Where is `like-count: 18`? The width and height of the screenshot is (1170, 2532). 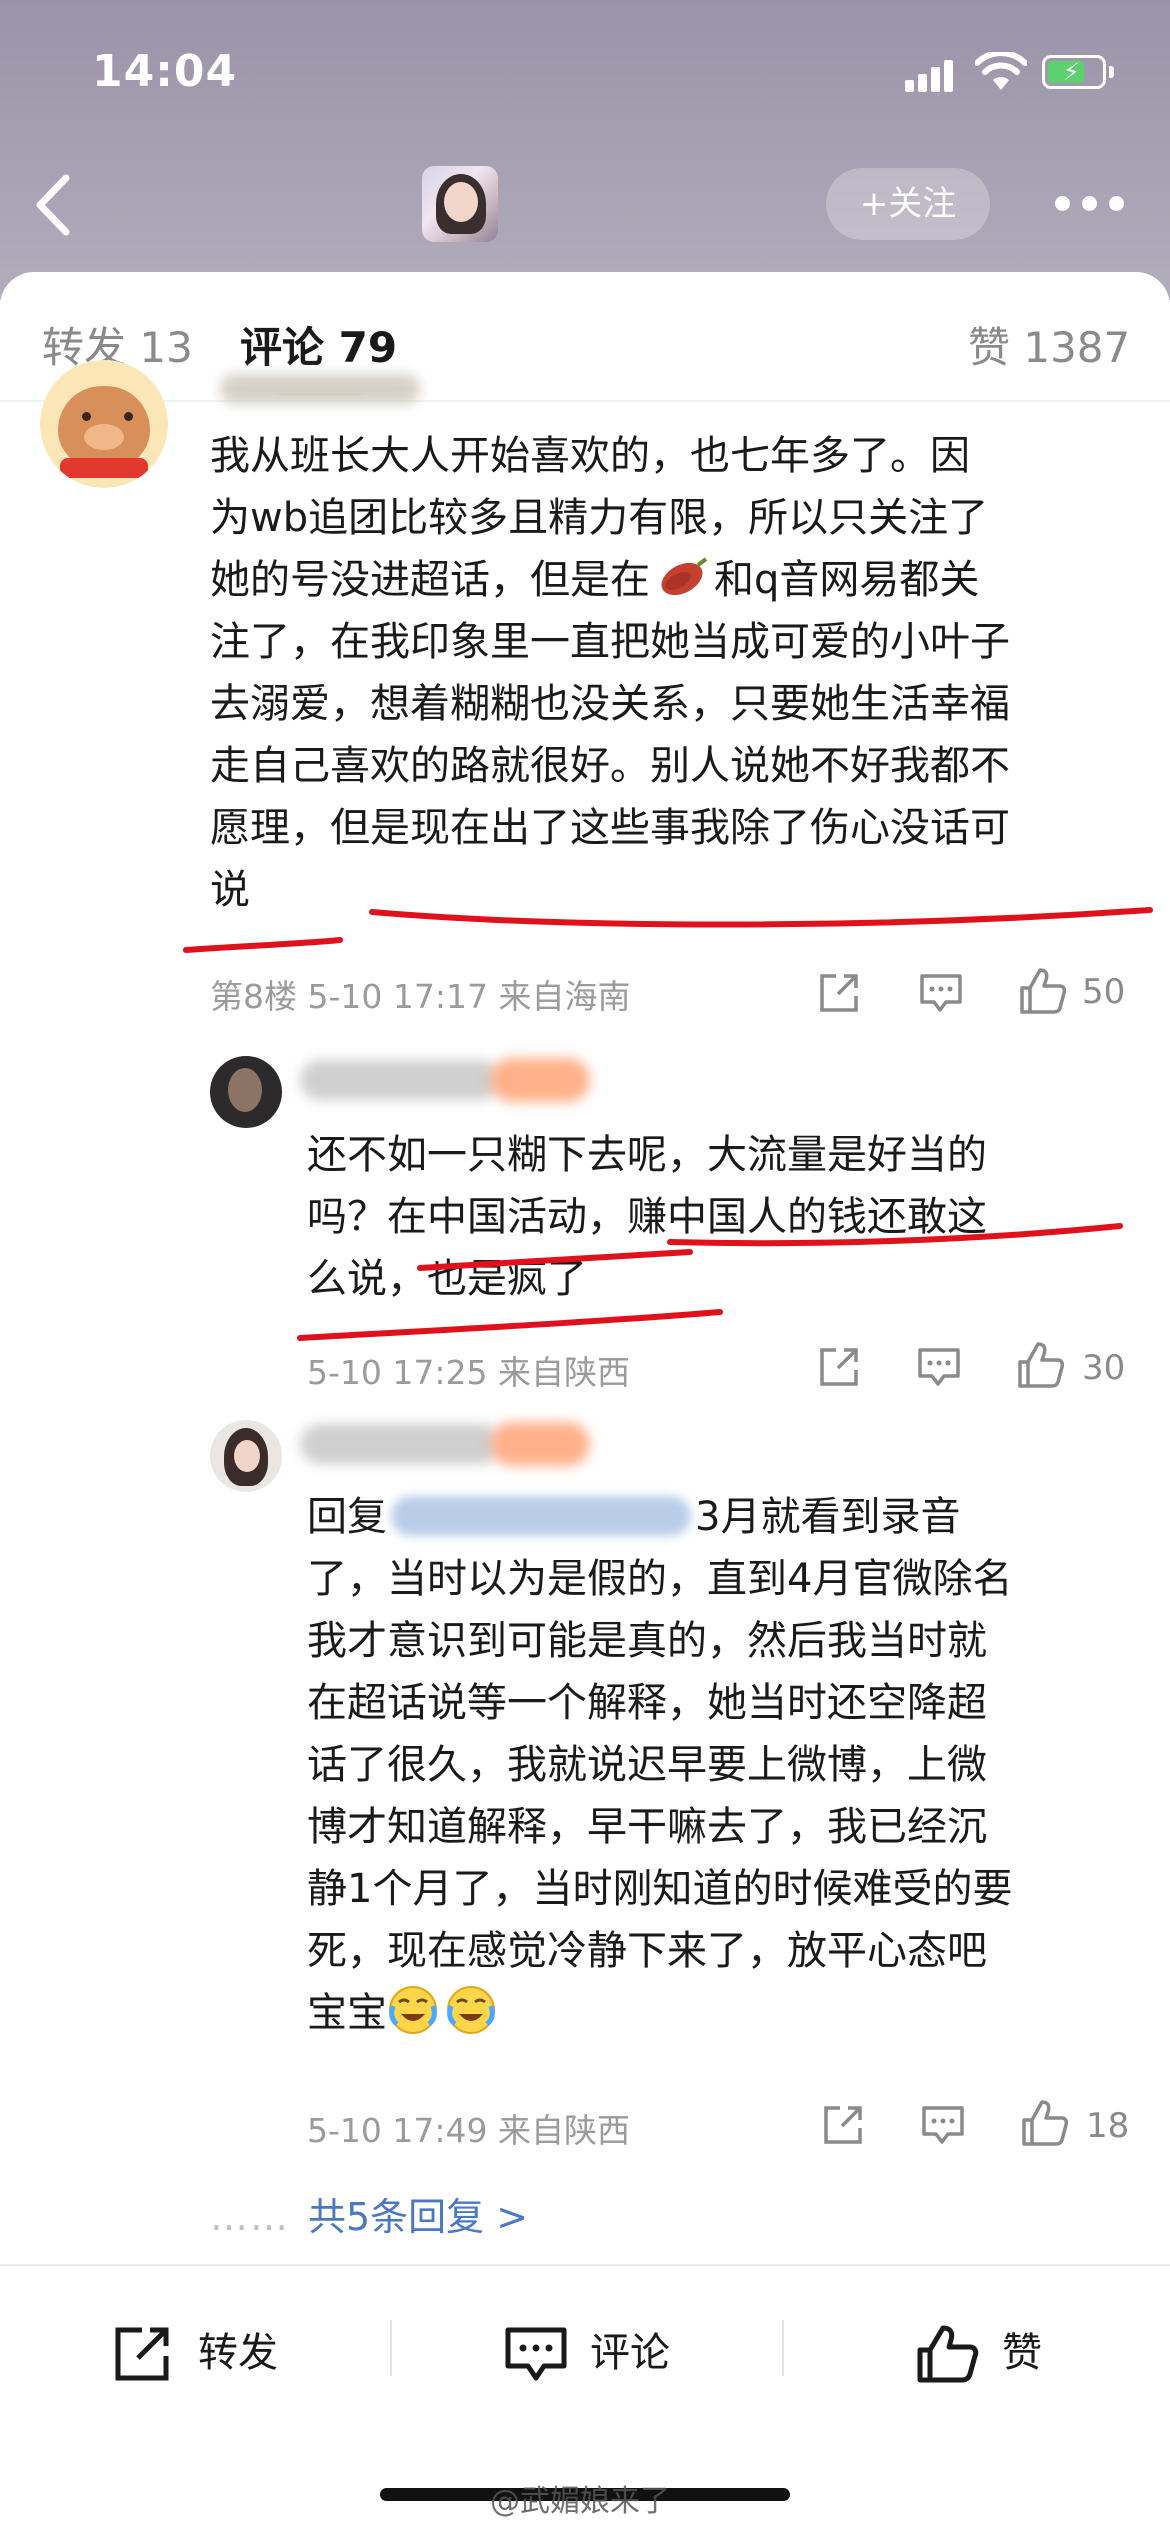
like-count: 18 is located at coordinates (1108, 2126).